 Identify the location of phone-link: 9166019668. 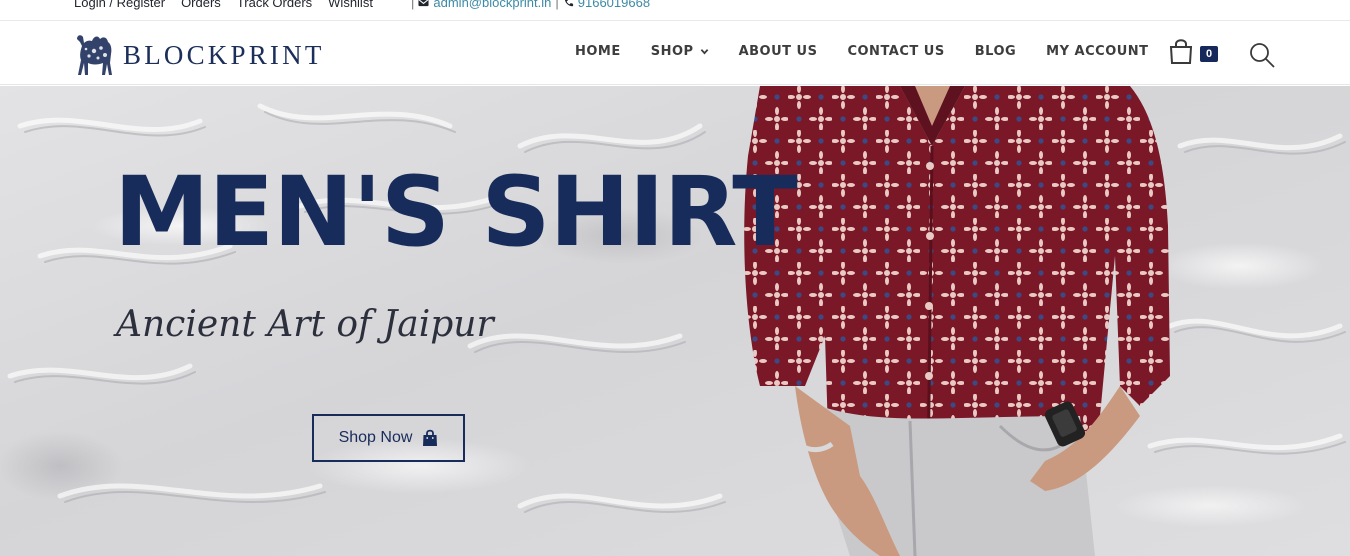
(614, 5).